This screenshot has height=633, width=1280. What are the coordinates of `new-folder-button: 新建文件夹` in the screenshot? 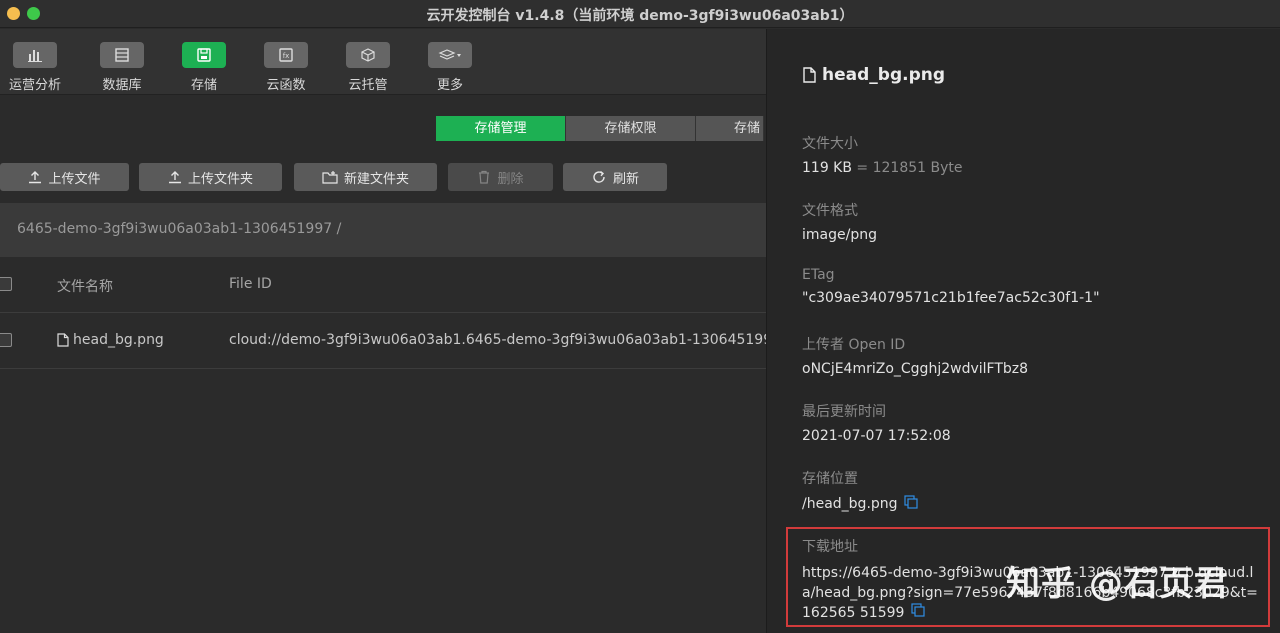 It's located at (365, 177).